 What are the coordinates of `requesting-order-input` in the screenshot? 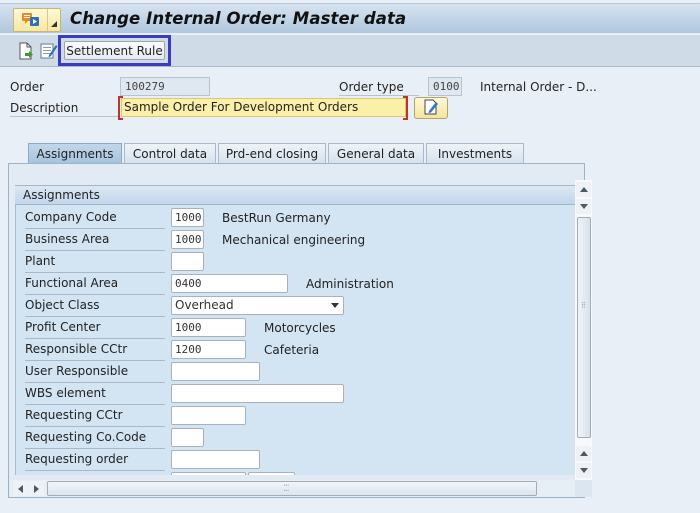 It's located at (215, 459).